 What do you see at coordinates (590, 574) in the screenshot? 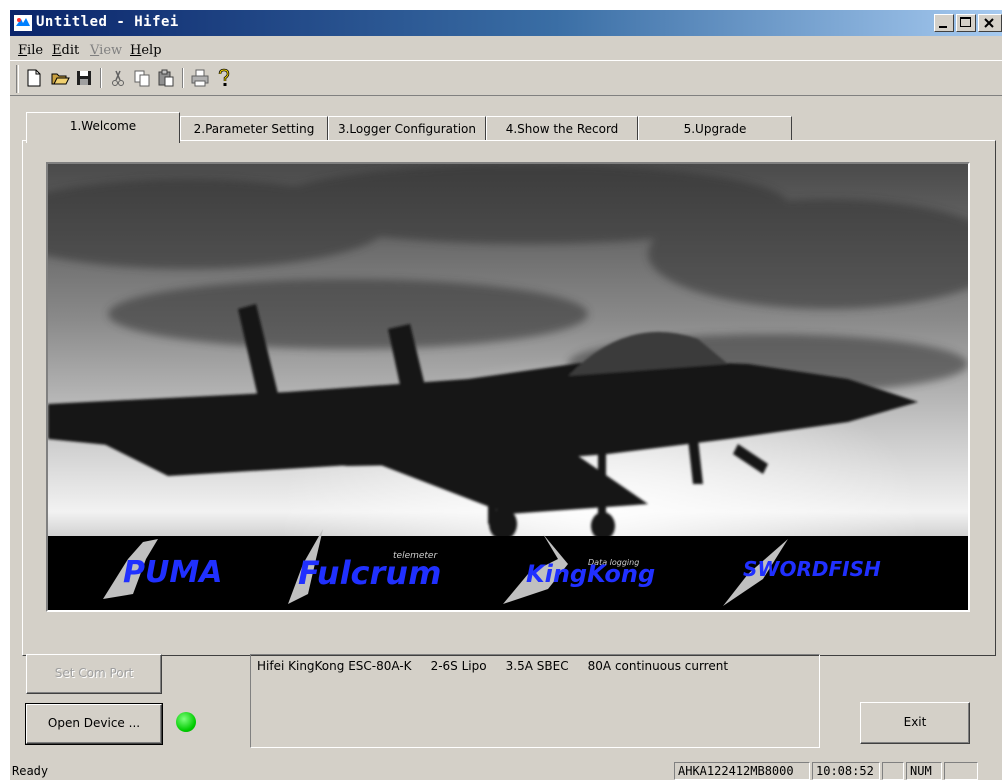
I see `brand-kingkong: KingKong` at bounding box center [590, 574].